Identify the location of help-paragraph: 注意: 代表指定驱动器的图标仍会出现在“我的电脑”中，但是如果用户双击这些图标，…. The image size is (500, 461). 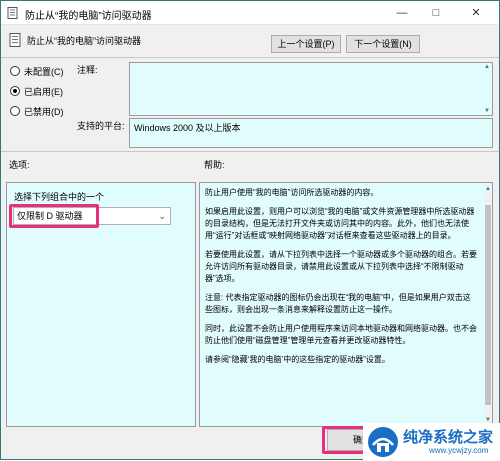
(338, 303).